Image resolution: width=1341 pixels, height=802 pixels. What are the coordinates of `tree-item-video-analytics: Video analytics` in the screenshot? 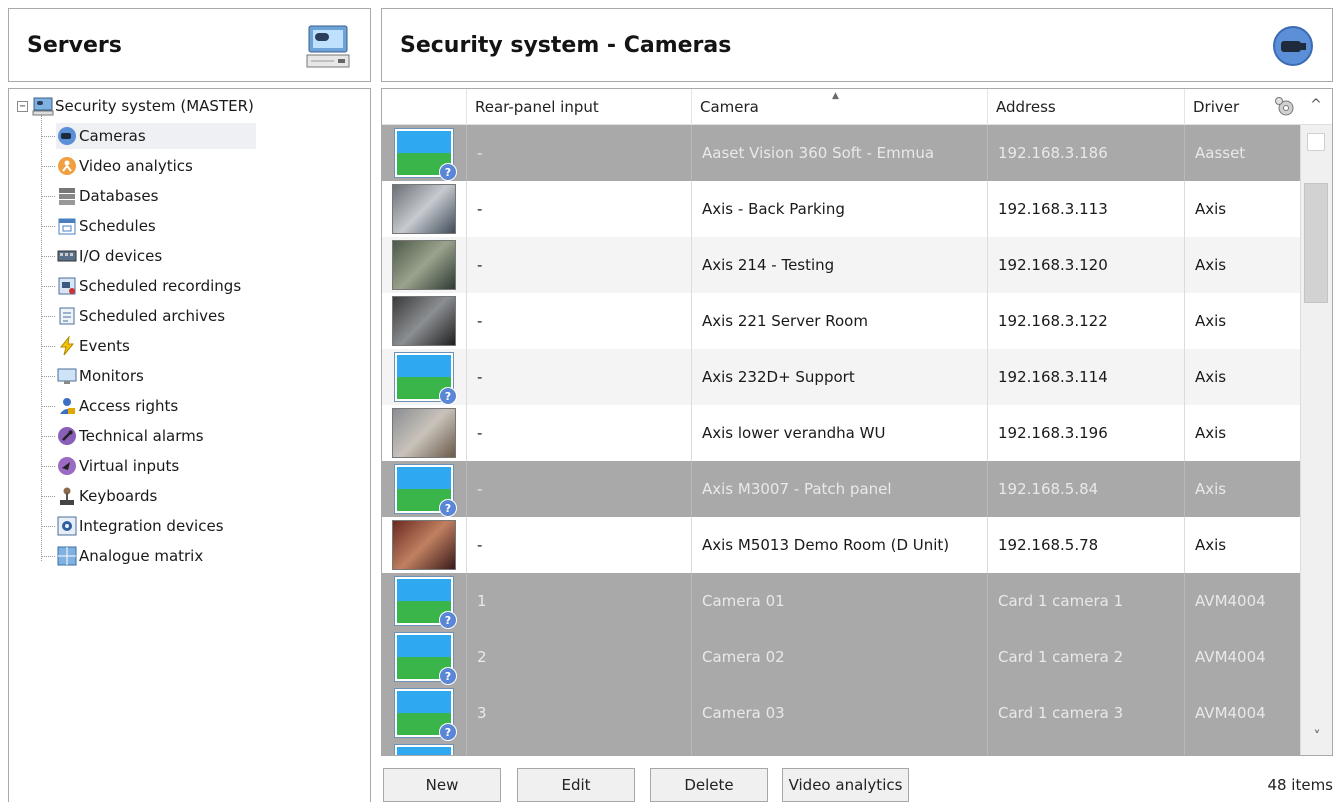 It's located at (124, 166).